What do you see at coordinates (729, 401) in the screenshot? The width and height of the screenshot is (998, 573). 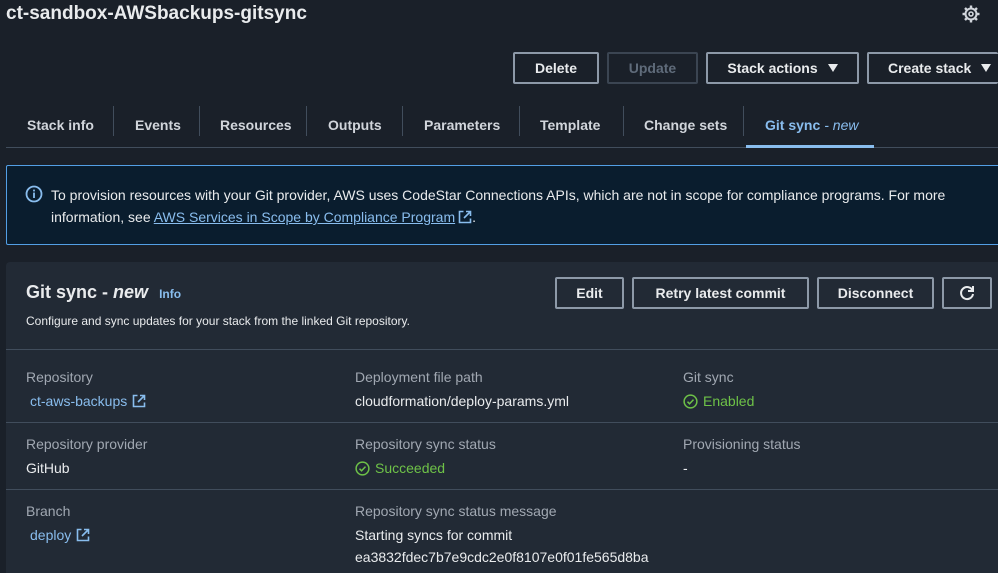 I see `git-sync-value: Enabled` at bounding box center [729, 401].